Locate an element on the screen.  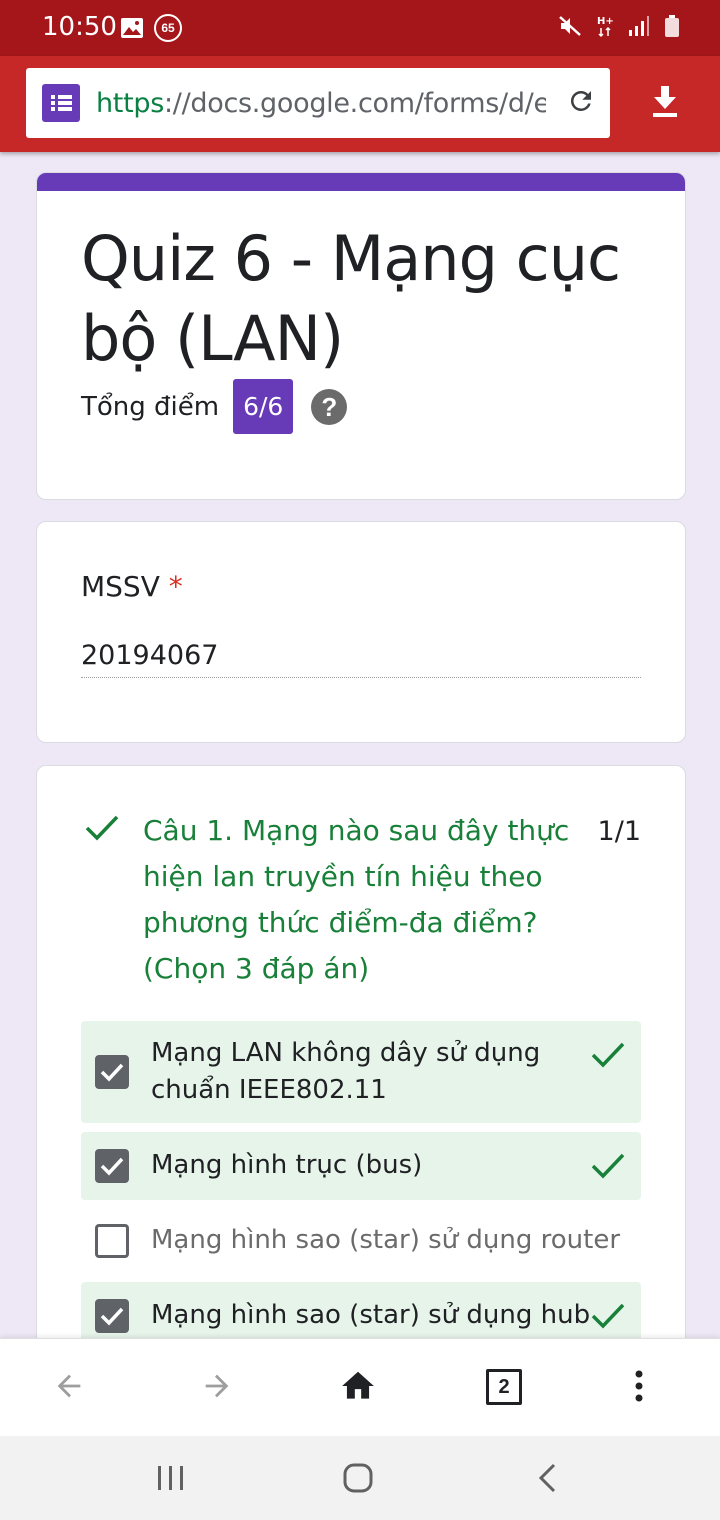
mute-icon is located at coordinates (570, 26).